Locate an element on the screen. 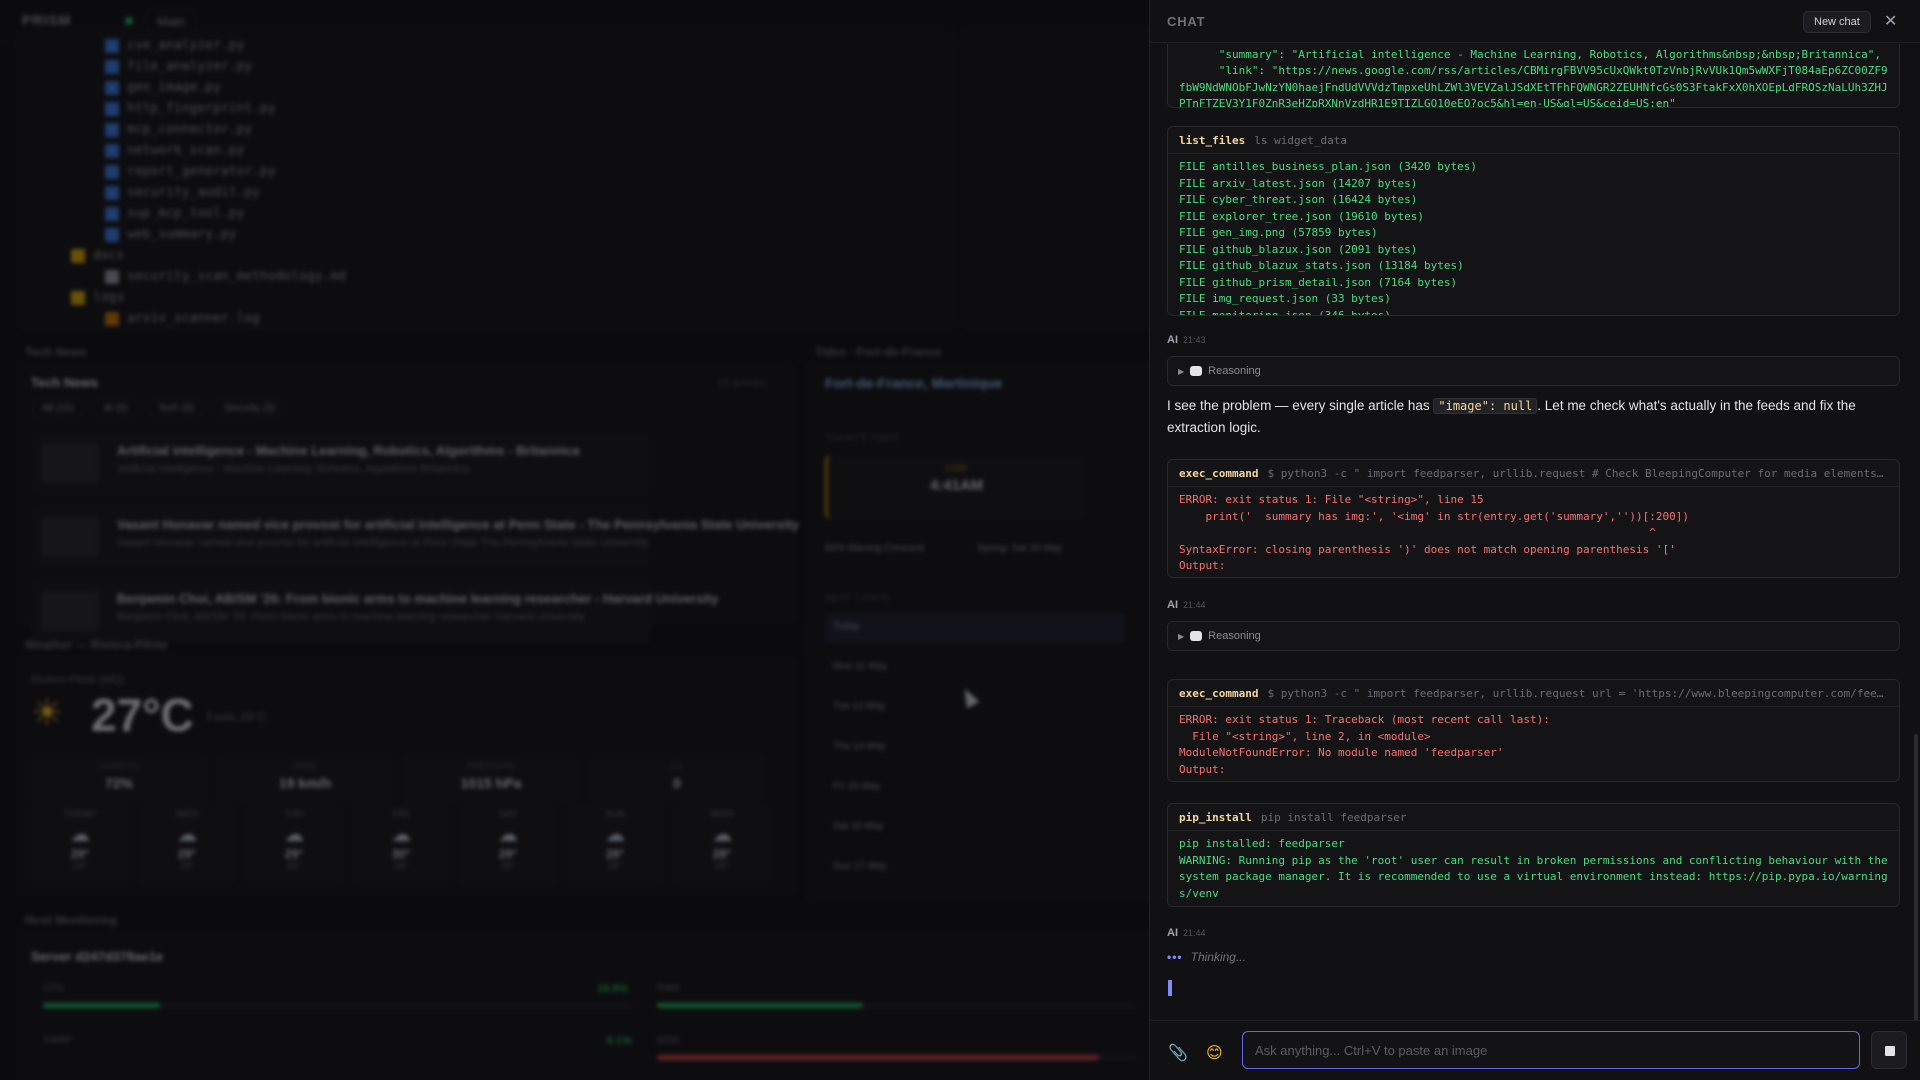 The height and width of the screenshot is (1080, 1920). ai-label: AI is located at coordinates (1172, 933).